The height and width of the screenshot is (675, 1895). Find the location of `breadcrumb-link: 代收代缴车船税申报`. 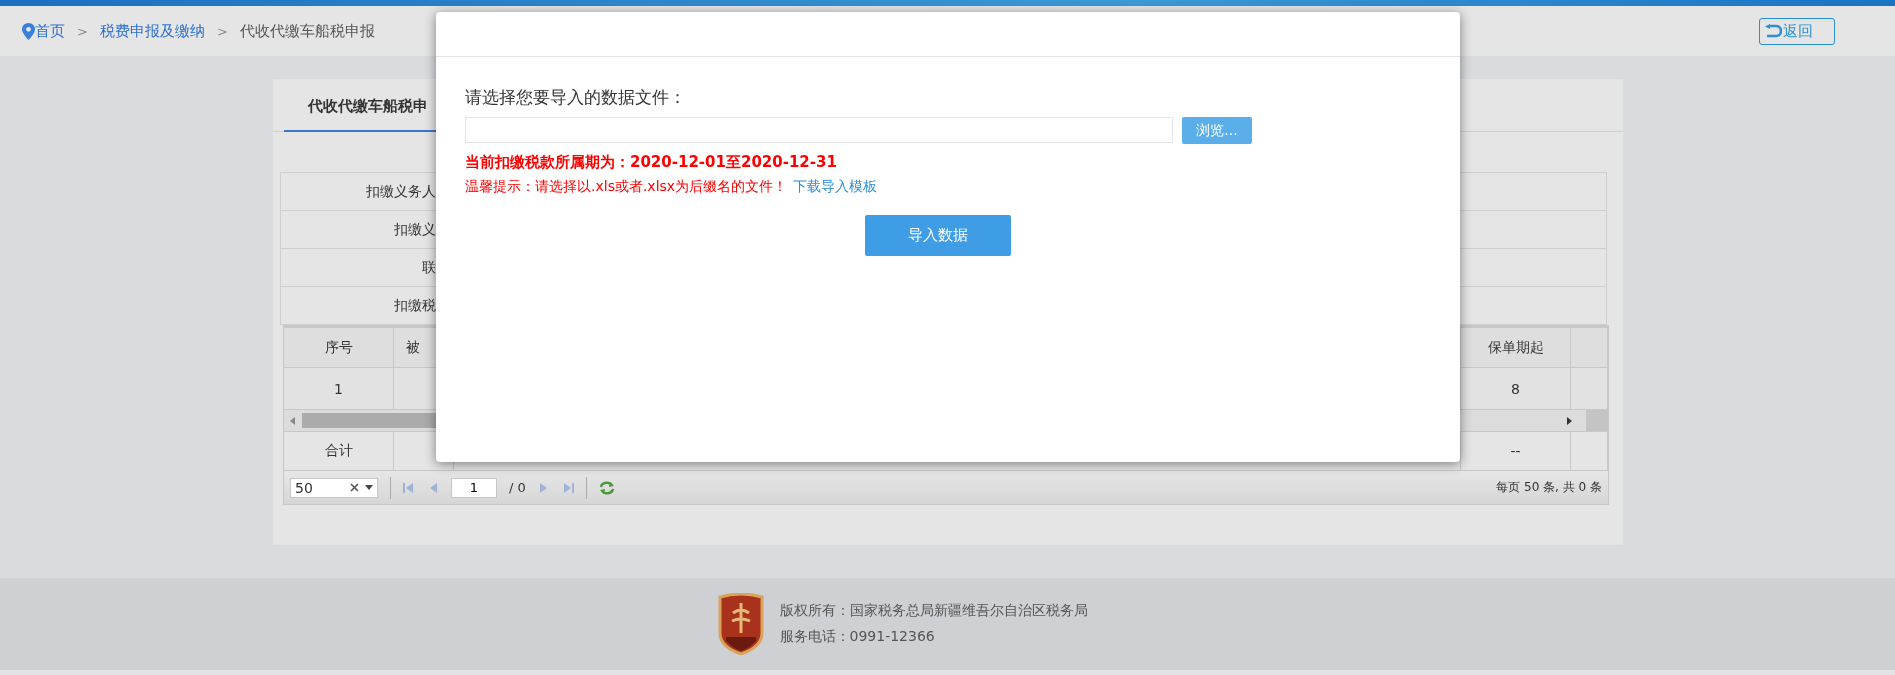

breadcrumb-link: 代收代缴车船税申报 is located at coordinates (307, 31).